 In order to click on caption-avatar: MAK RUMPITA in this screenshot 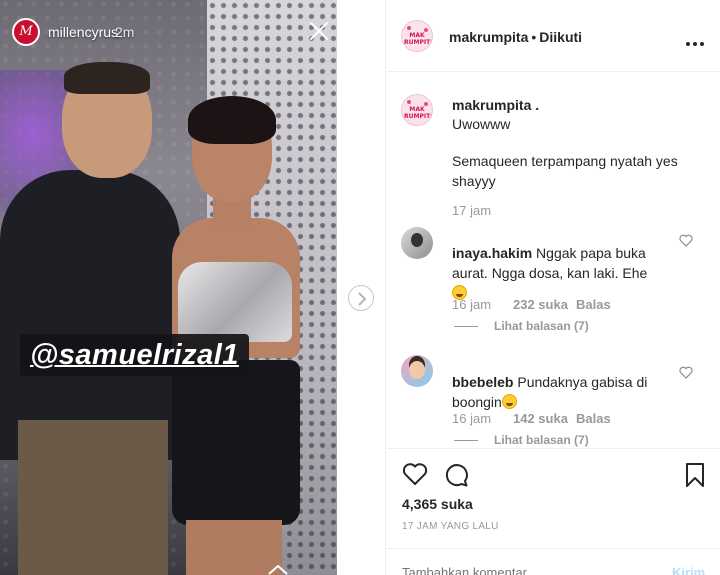, I will do `click(417, 110)`.